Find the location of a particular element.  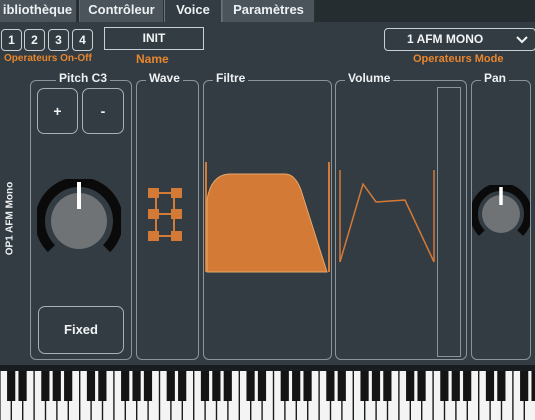

tab-parametres: Paramètres is located at coordinates (268, 11).